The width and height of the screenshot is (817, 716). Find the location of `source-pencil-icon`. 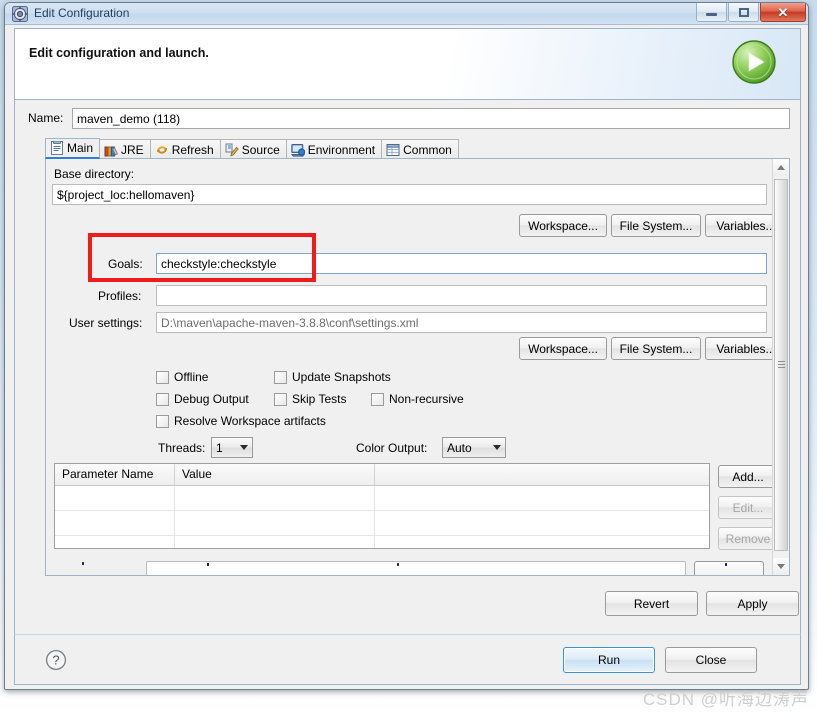

source-pencil-icon is located at coordinates (232, 150).